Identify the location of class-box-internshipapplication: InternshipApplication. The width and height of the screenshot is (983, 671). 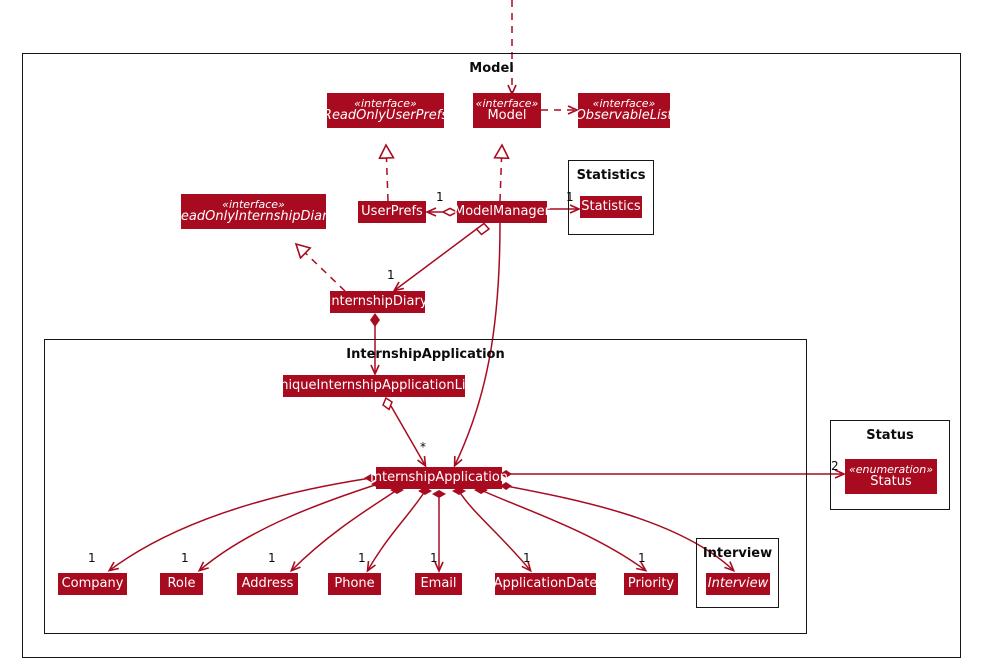
(439, 478).